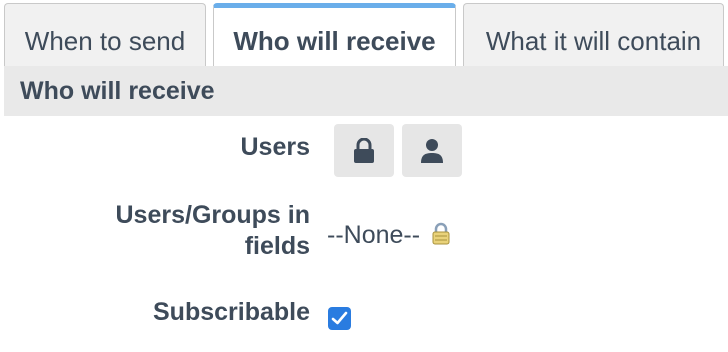 The height and width of the screenshot is (352, 728). I want to click on users-groups-in-fields-label: Users/Groups in fields, so click(213, 231).